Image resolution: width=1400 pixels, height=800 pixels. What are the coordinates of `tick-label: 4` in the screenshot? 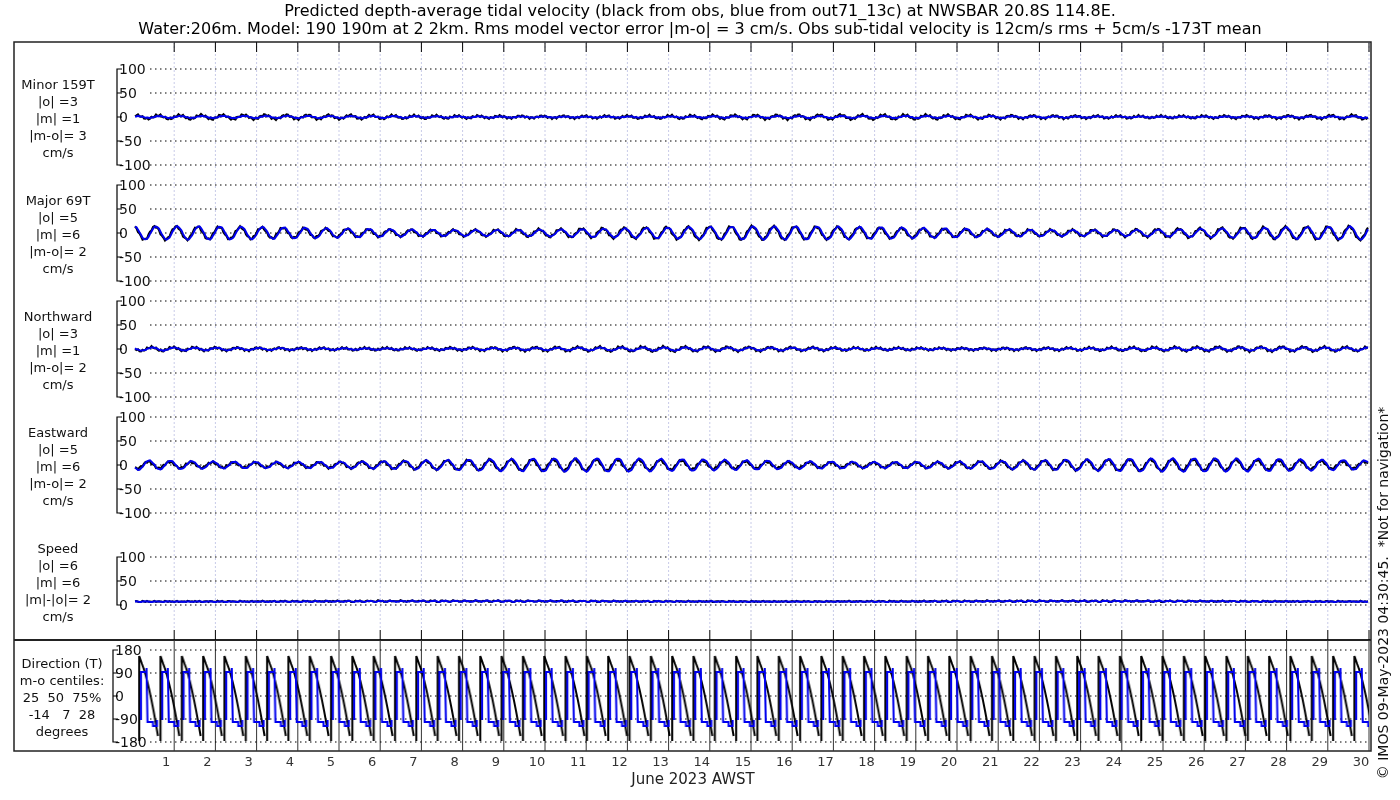 It's located at (289, 761).